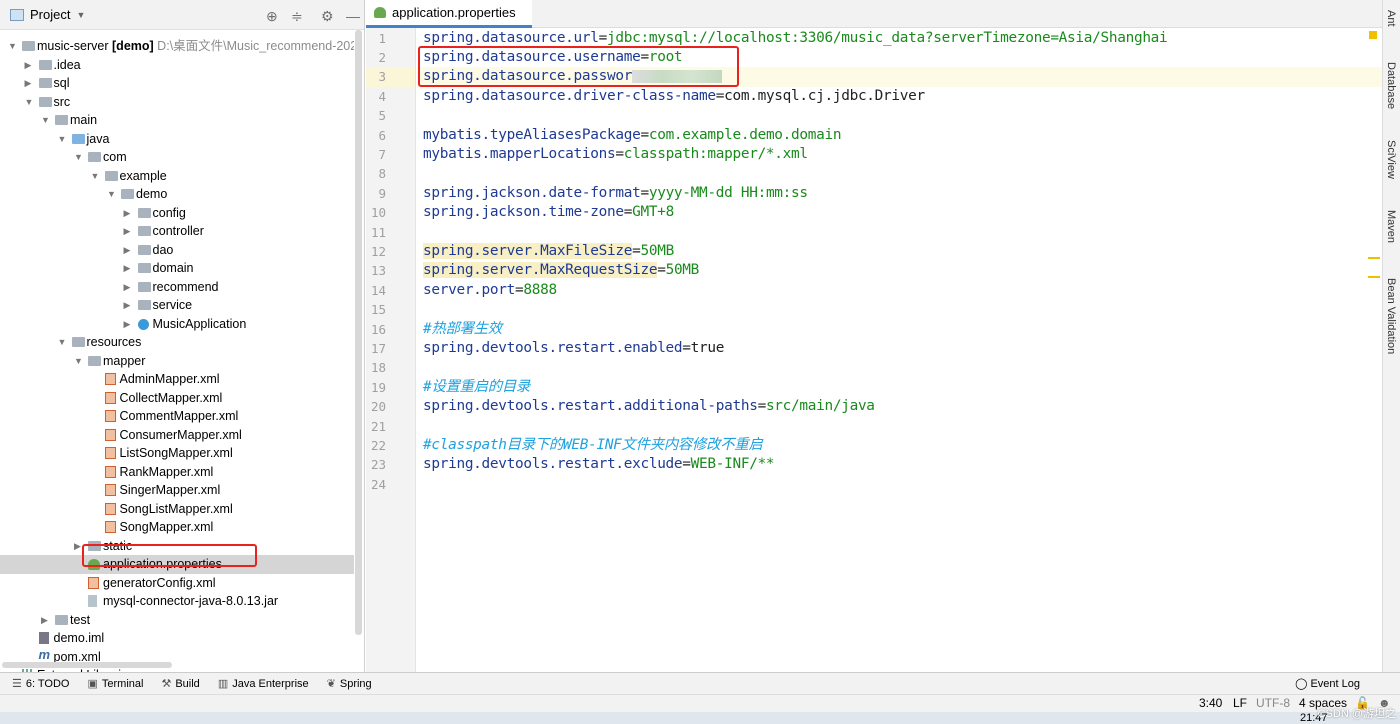 The height and width of the screenshot is (724, 1400). I want to click on tree-item: ▼ demo, so click(177, 194).